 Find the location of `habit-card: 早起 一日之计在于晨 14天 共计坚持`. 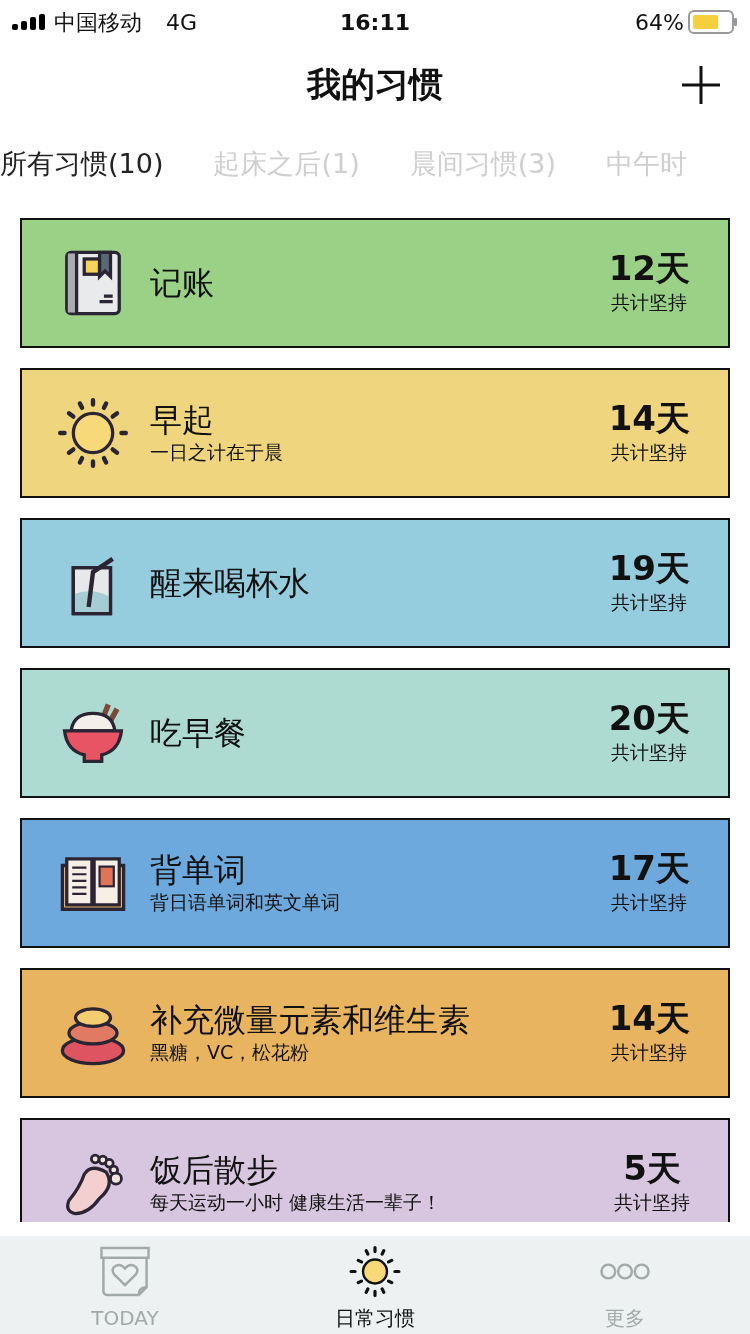

habit-card: 早起 一日之计在于晨 14天 共计坚持 is located at coordinates (375, 433).